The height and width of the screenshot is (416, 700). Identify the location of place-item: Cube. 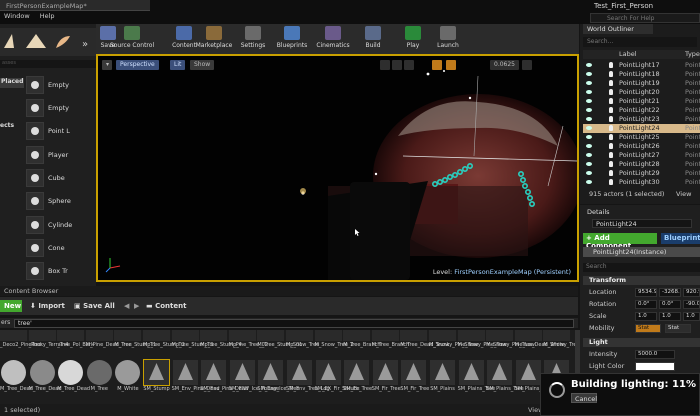
(57, 178).